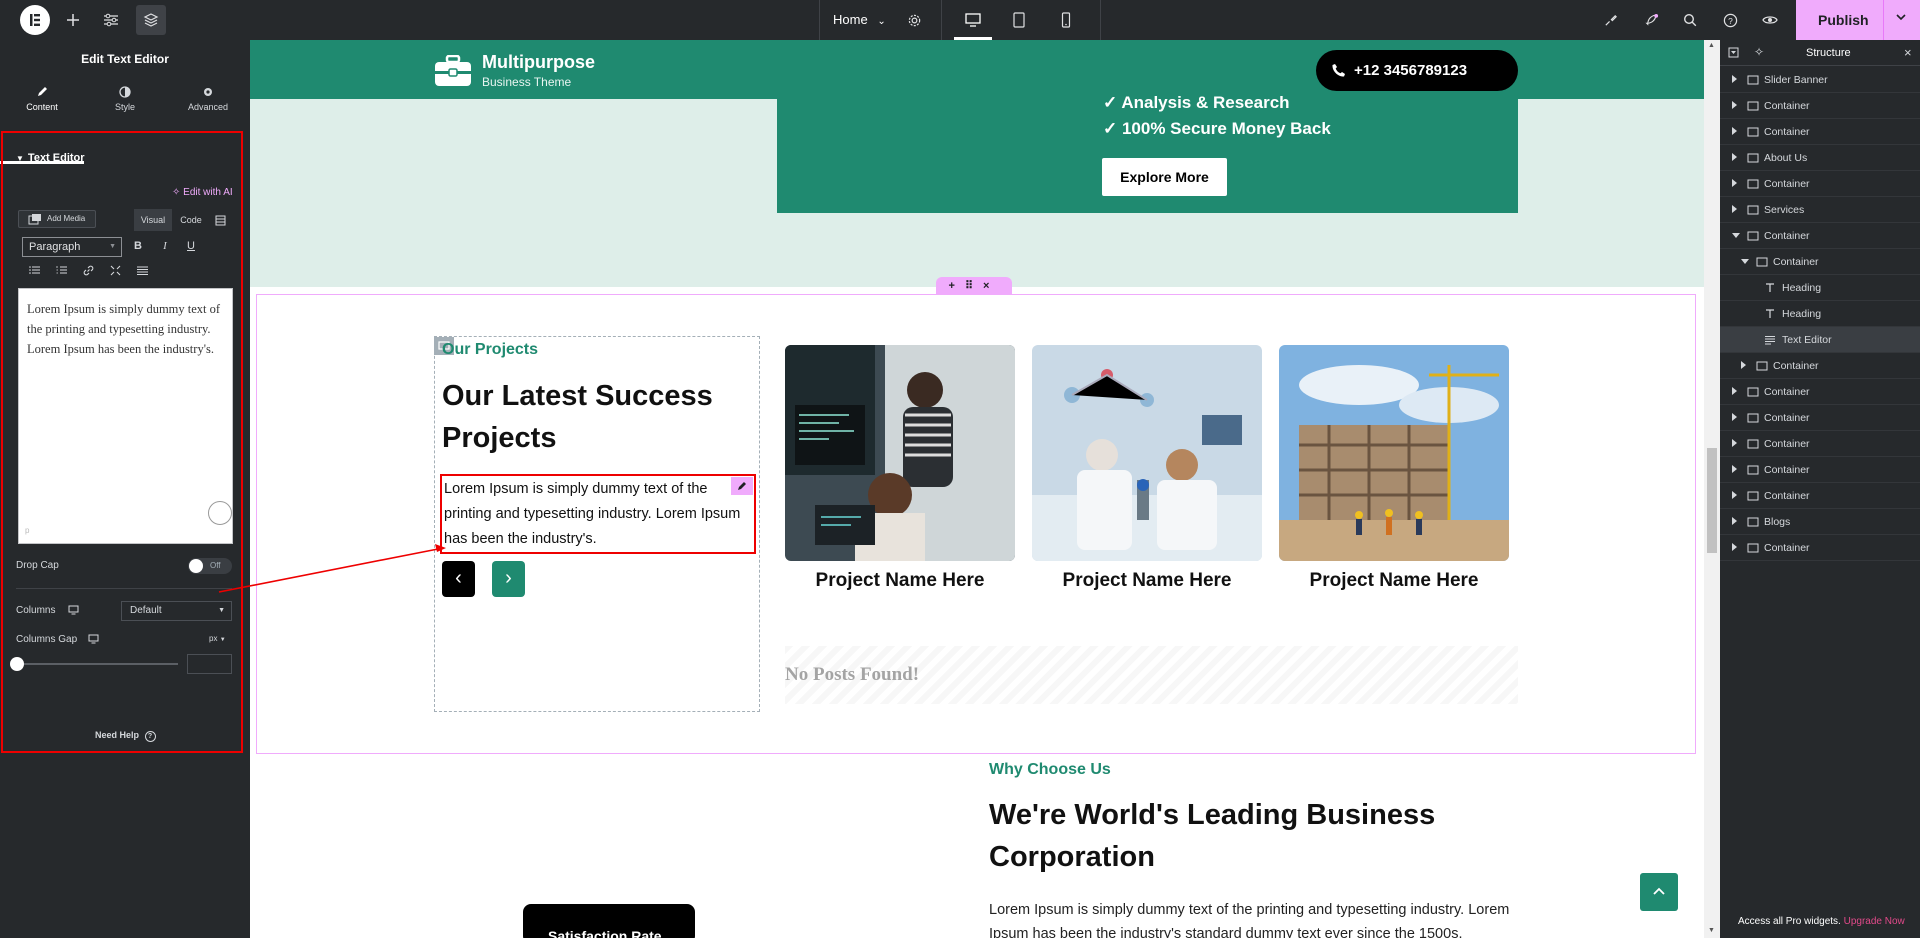 Image resolution: width=1920 pixels, height=938 pixels. I want to click on collapse-all-icon, so click(1733, 52).